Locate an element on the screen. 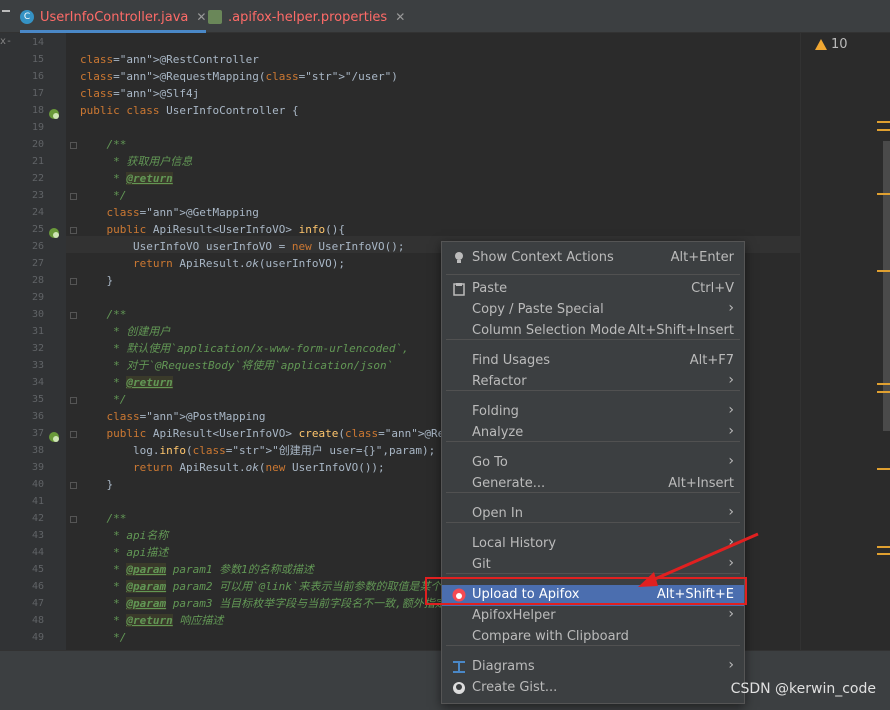 This screenshot has height=710, width=890. menu-item-label: Git is located at coordinates (481, 564).